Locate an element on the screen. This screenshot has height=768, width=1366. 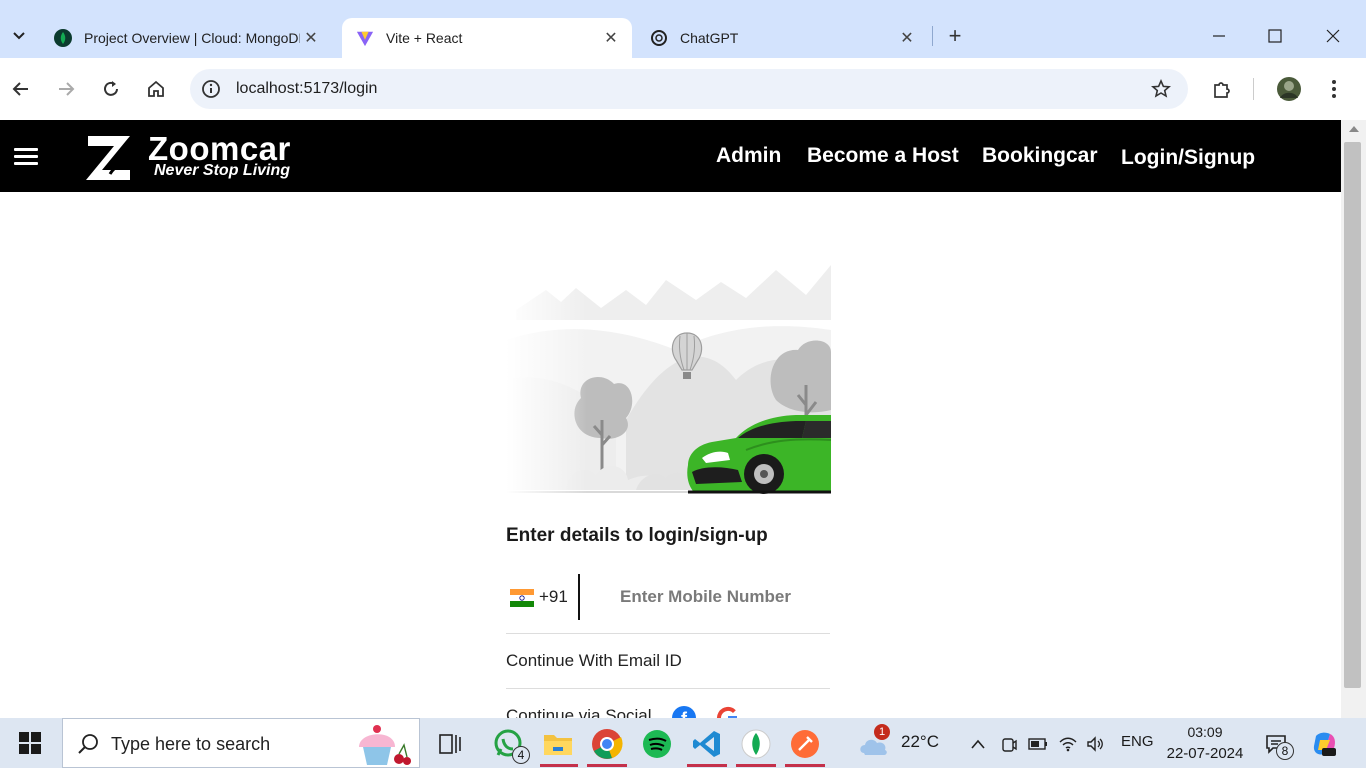
mongodb-compass-taskbar-button is located at coordinates (756, 744).